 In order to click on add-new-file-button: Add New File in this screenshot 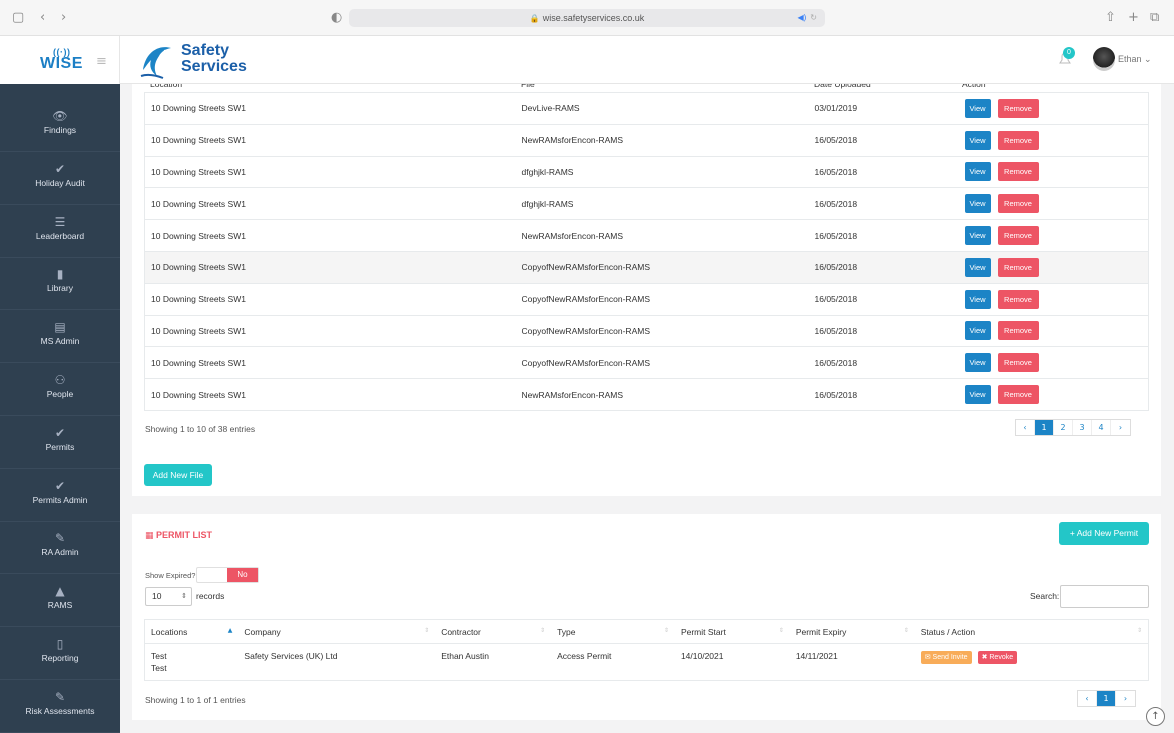, I will do `click(178, 475)`.